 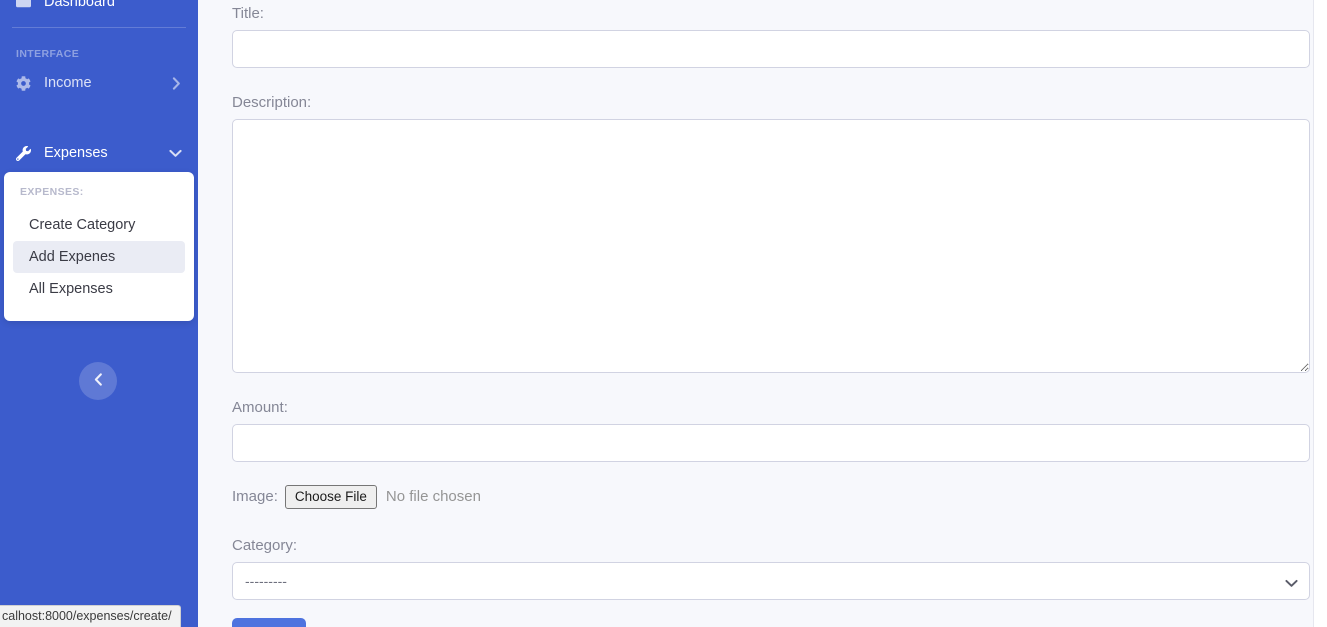 I want to click on sidebar-collapse-toggle, so click(x=98, y=381).